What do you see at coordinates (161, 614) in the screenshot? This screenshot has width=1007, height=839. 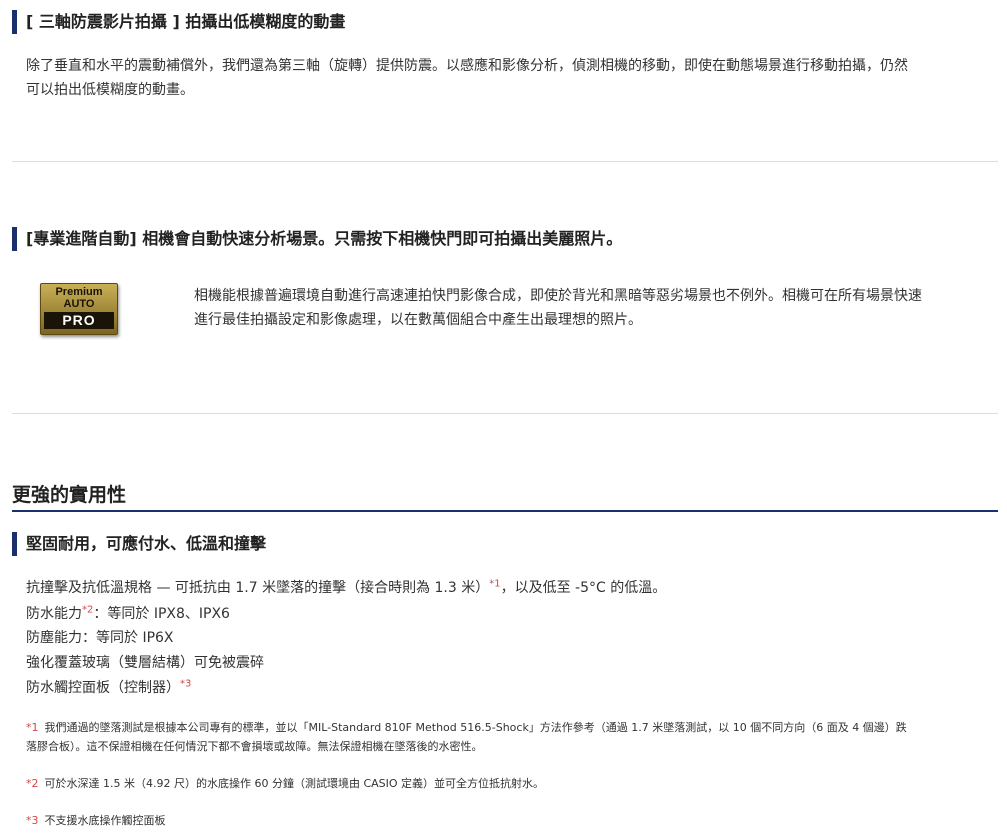 I see `spec-text: ：等同於 IPX8、IPX6` at bounding box center [161, 614].